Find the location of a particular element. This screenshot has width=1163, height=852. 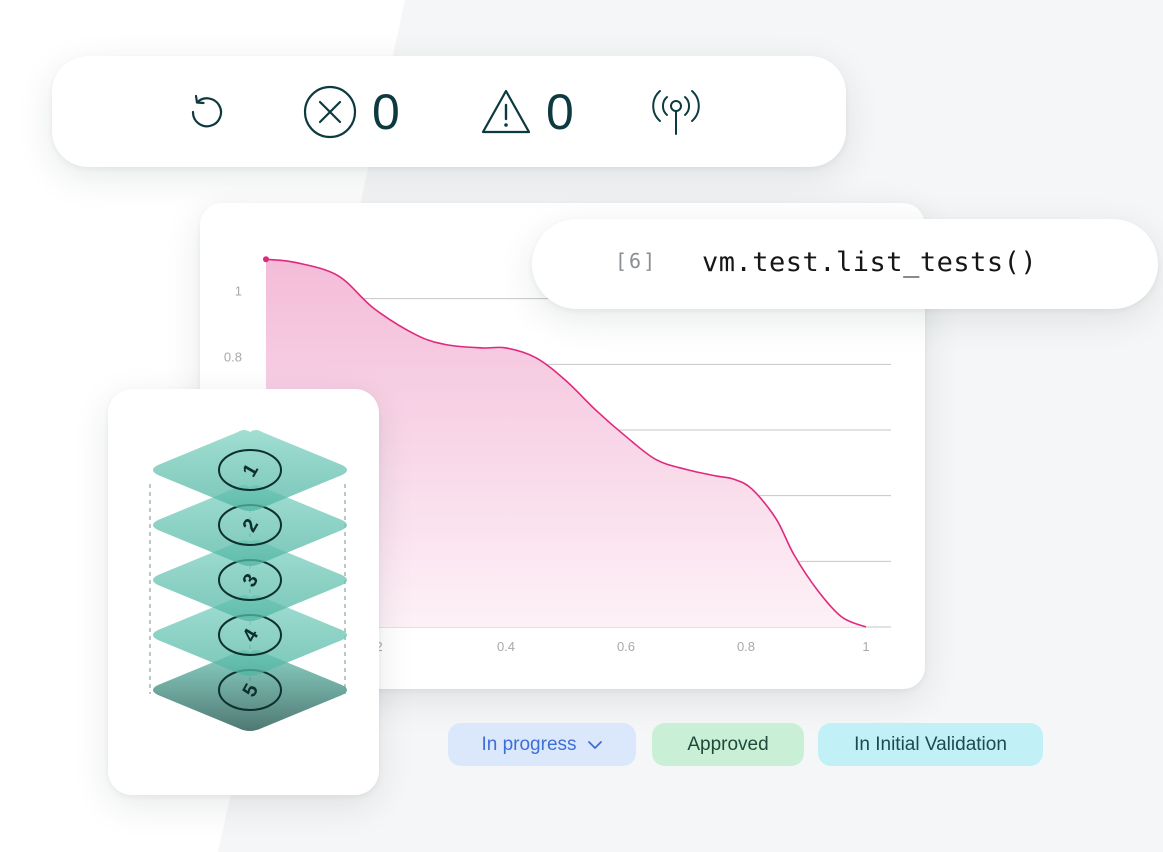

warning-triangle-icon is located at coordinates (506, 111).